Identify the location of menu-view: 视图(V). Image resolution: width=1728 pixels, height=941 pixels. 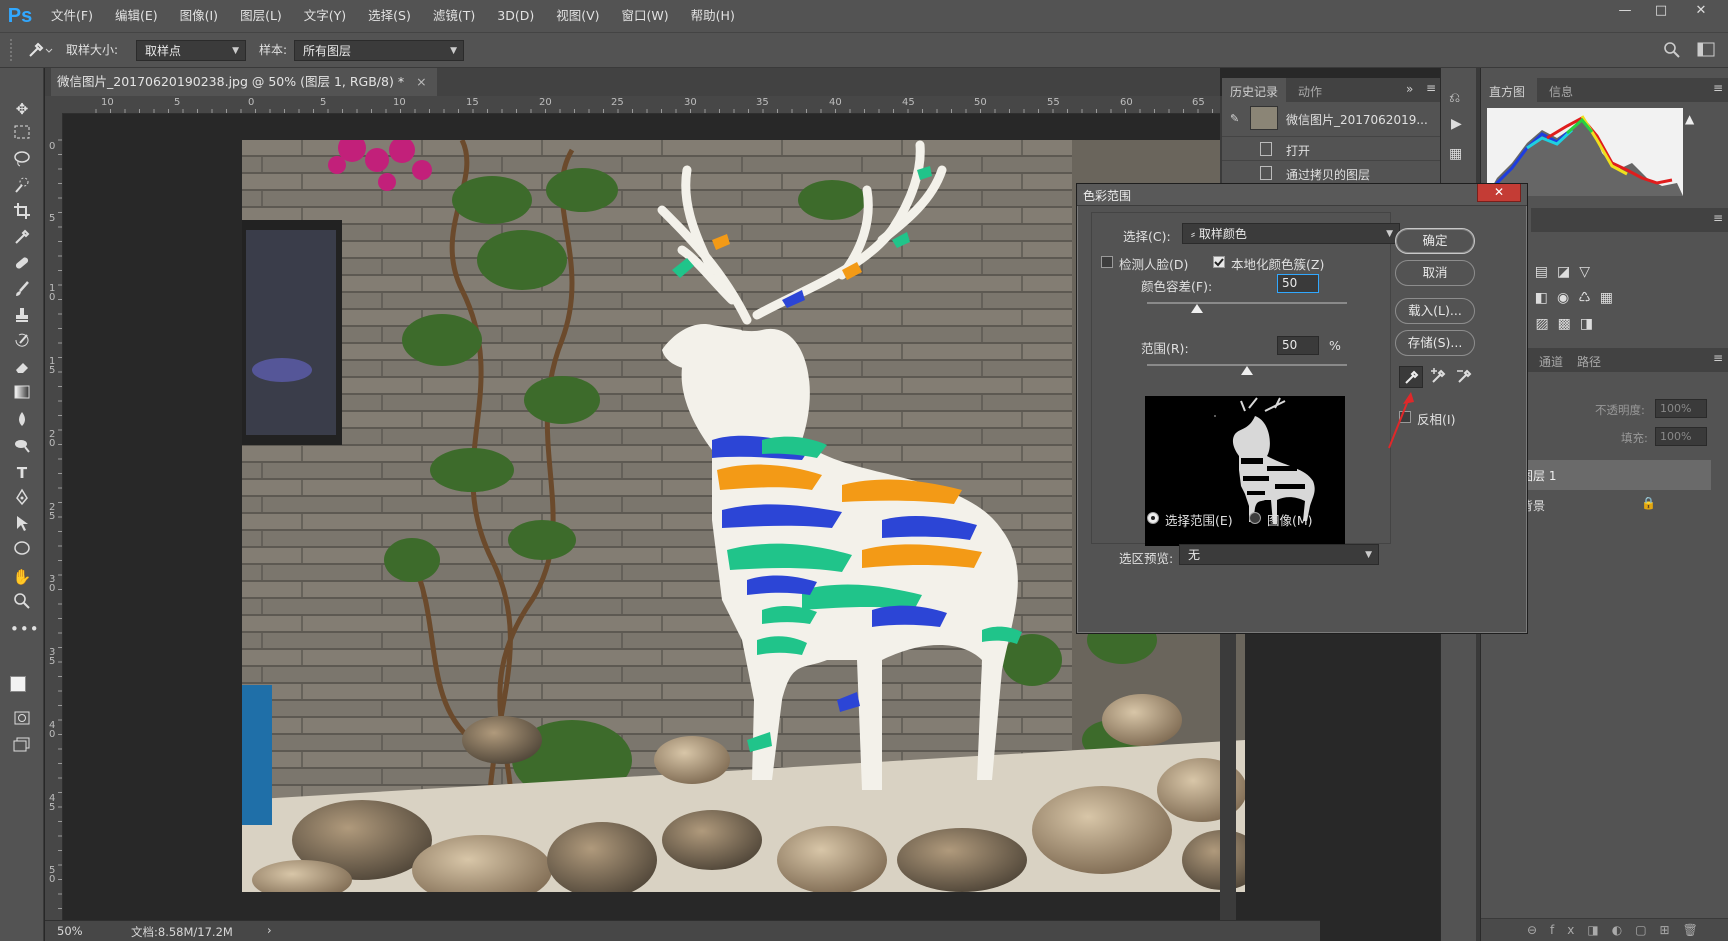
(577, 16).